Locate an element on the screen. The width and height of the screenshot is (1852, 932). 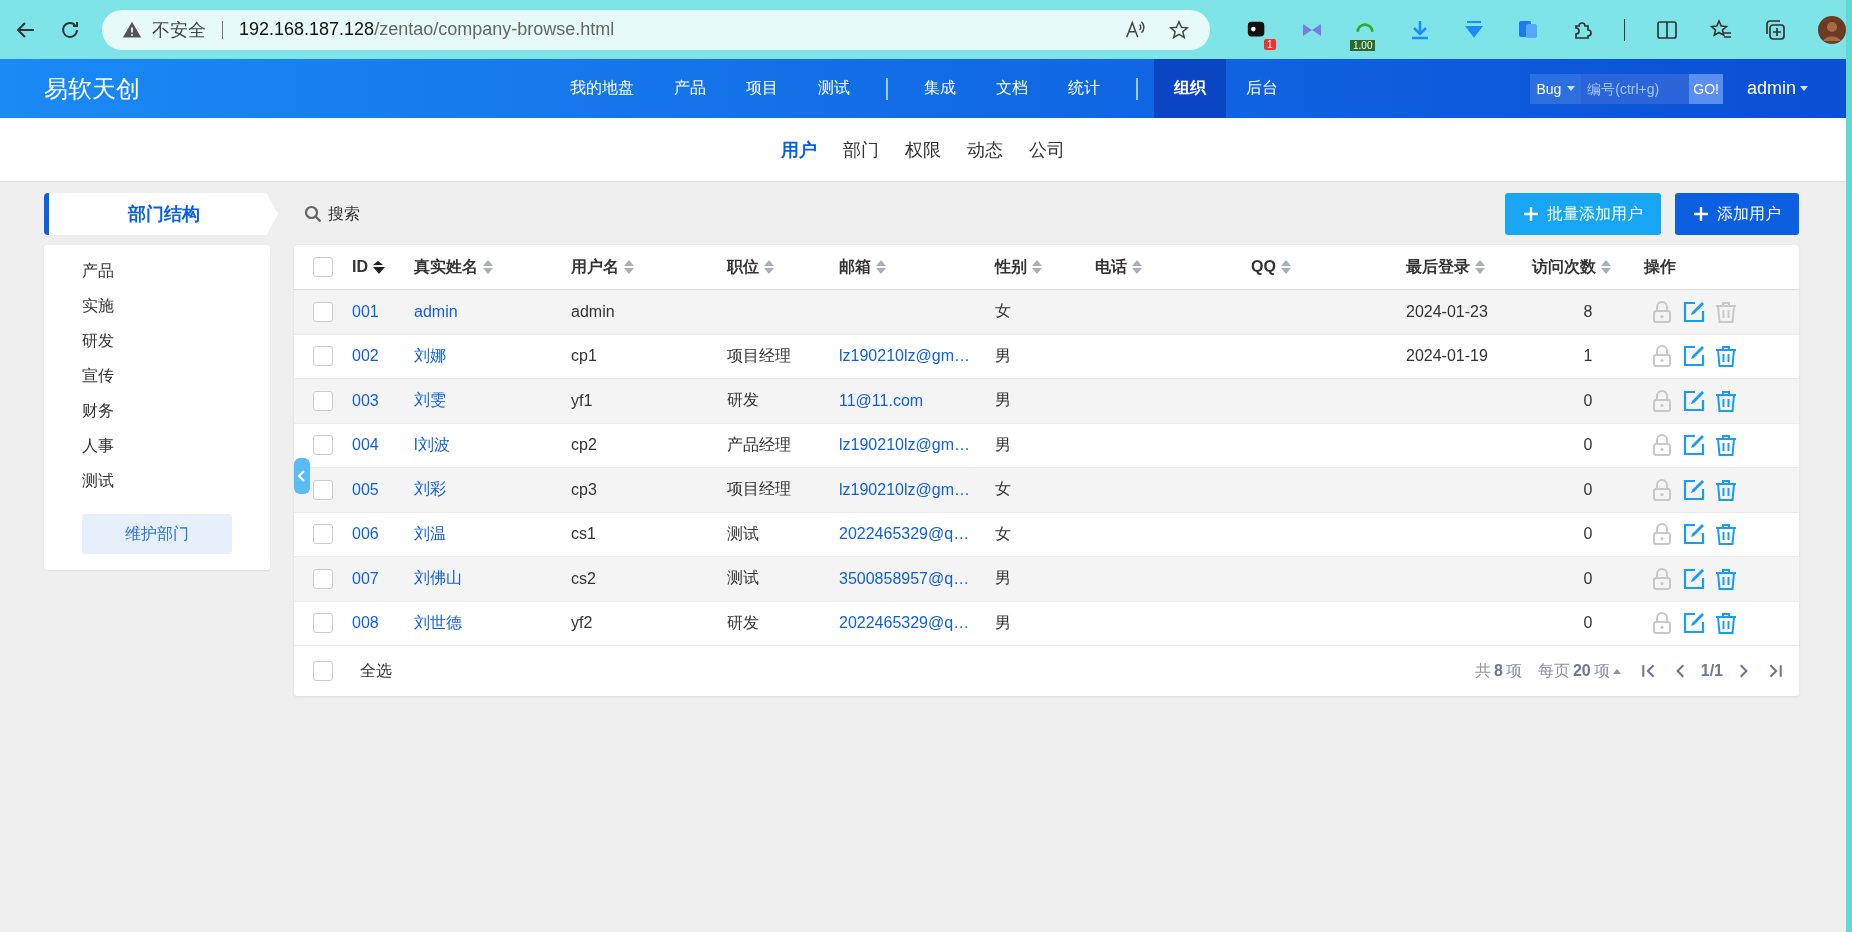
name-link: 刘娜 is located at coordinates (430, 356).